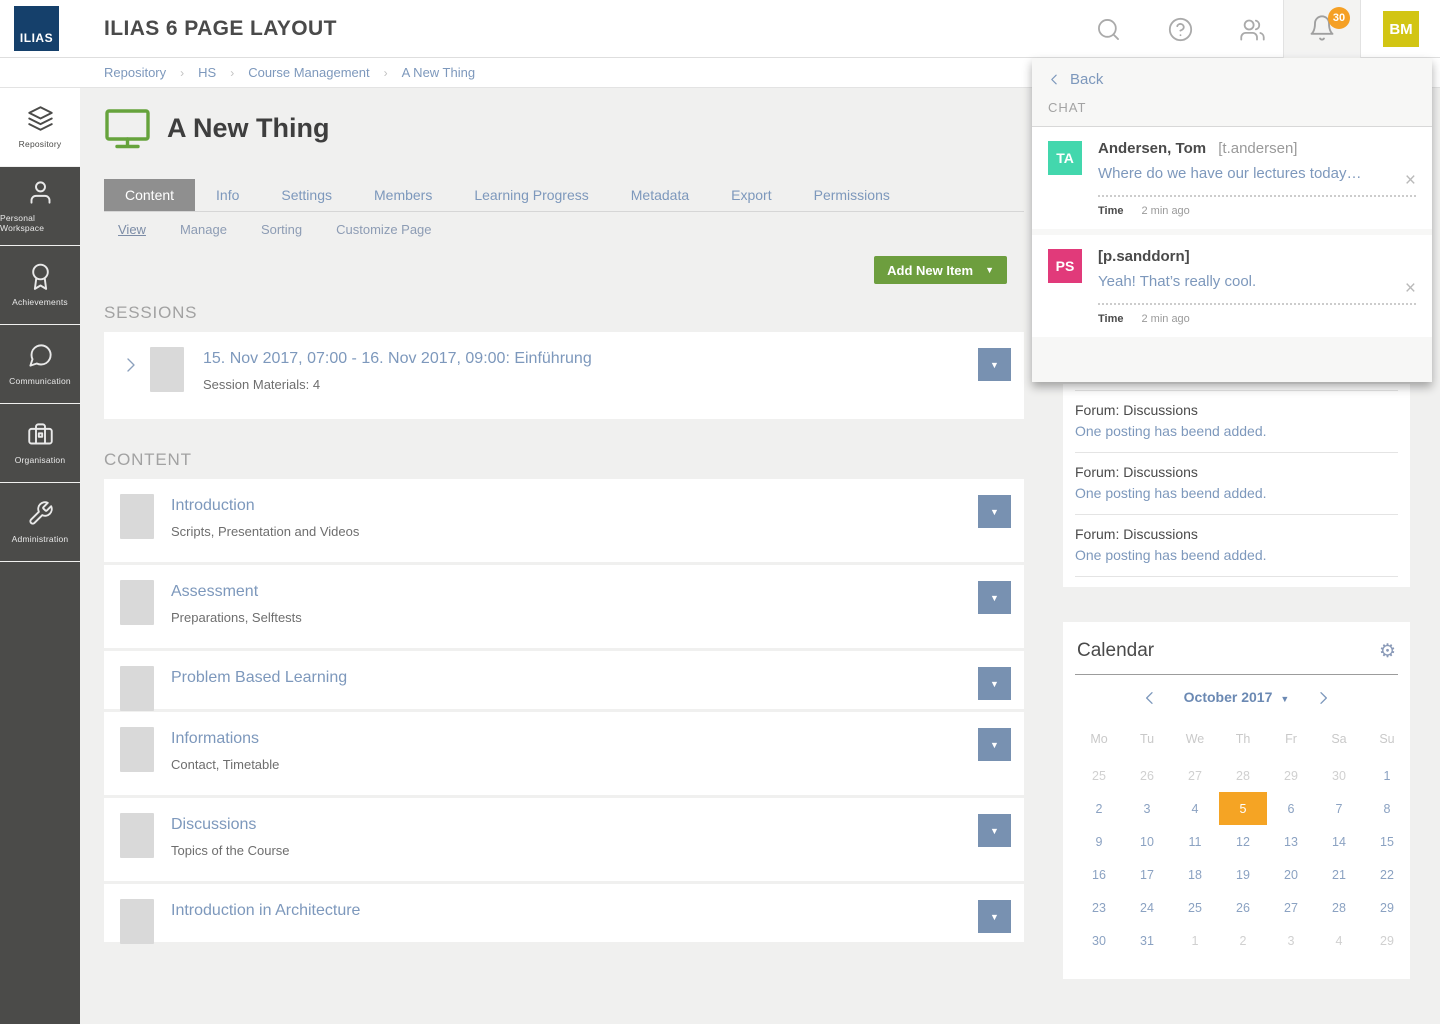  What do you see at coordinates (1147, 940) in the screenshot?
I see `calendar-day: 31` at bounding box center [1147, 940].